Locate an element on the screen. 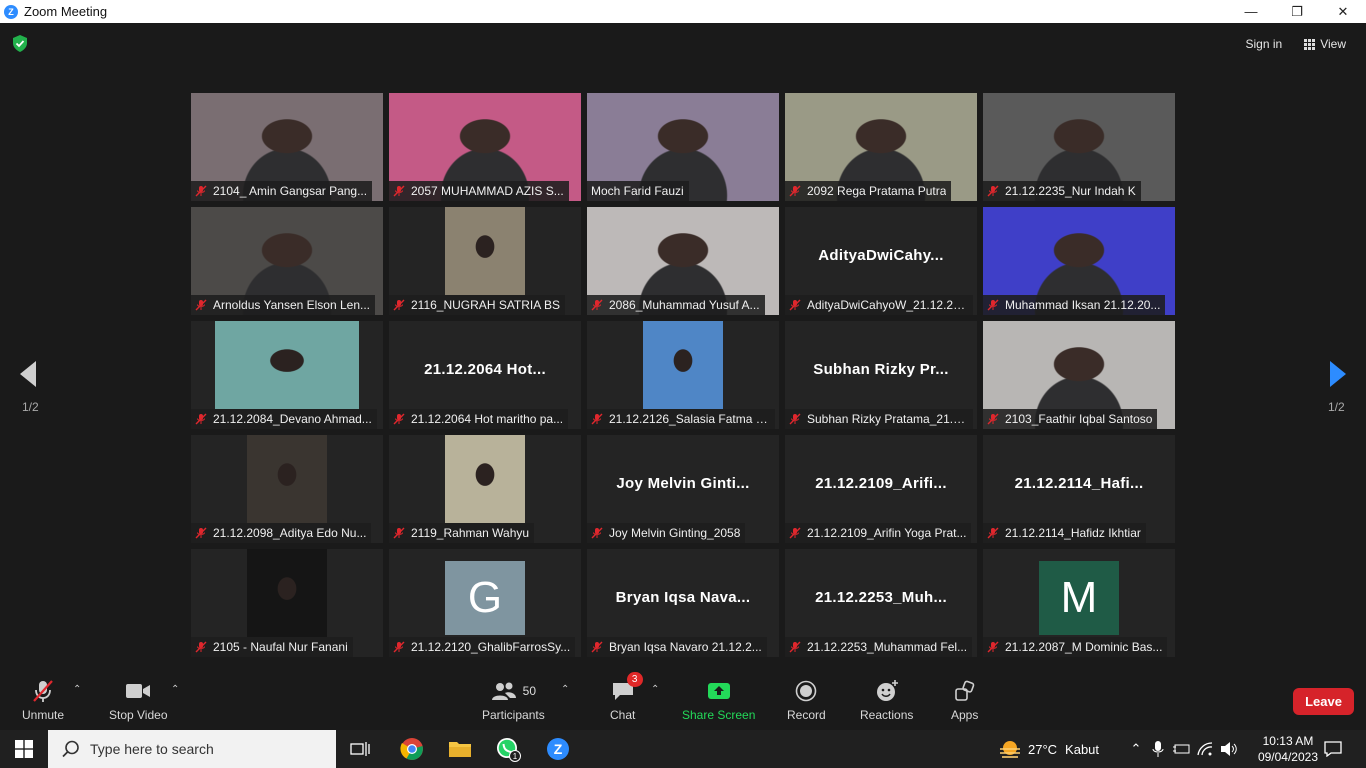 This screenshot has width=1366, height=768. show-hidden-icons-chevron-icon: ⌃ is located at coordinates (1136, 749).